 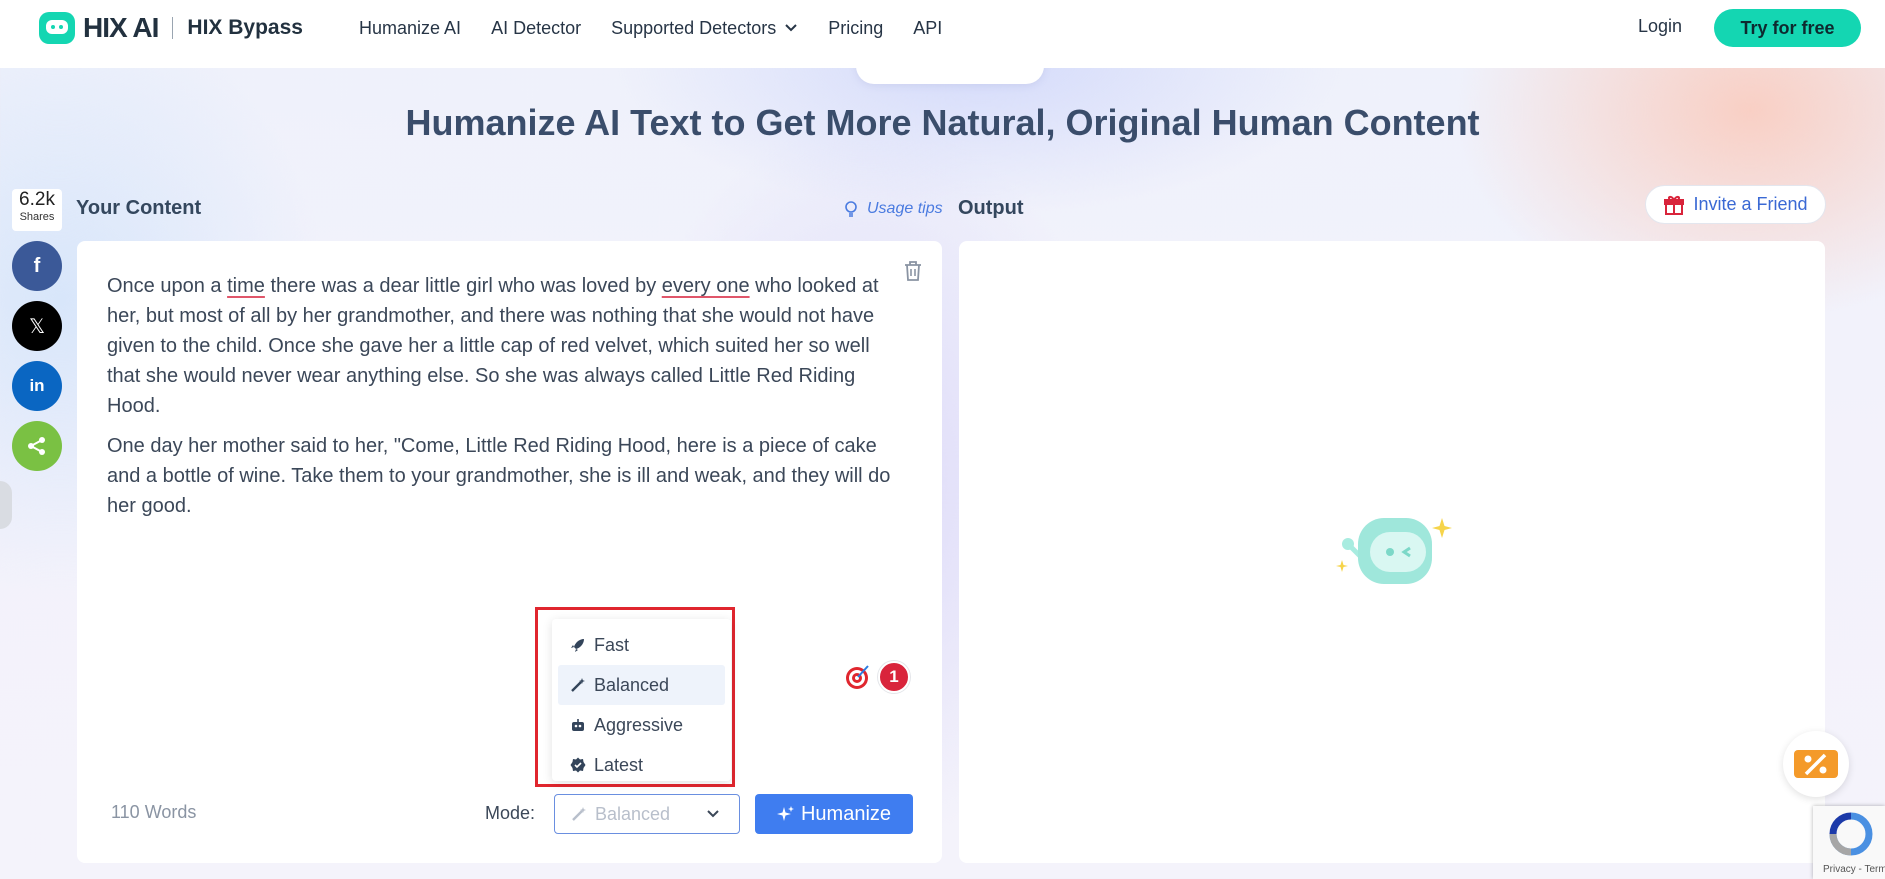 I want to click on clear-content-button, so click(x=913, y=273).